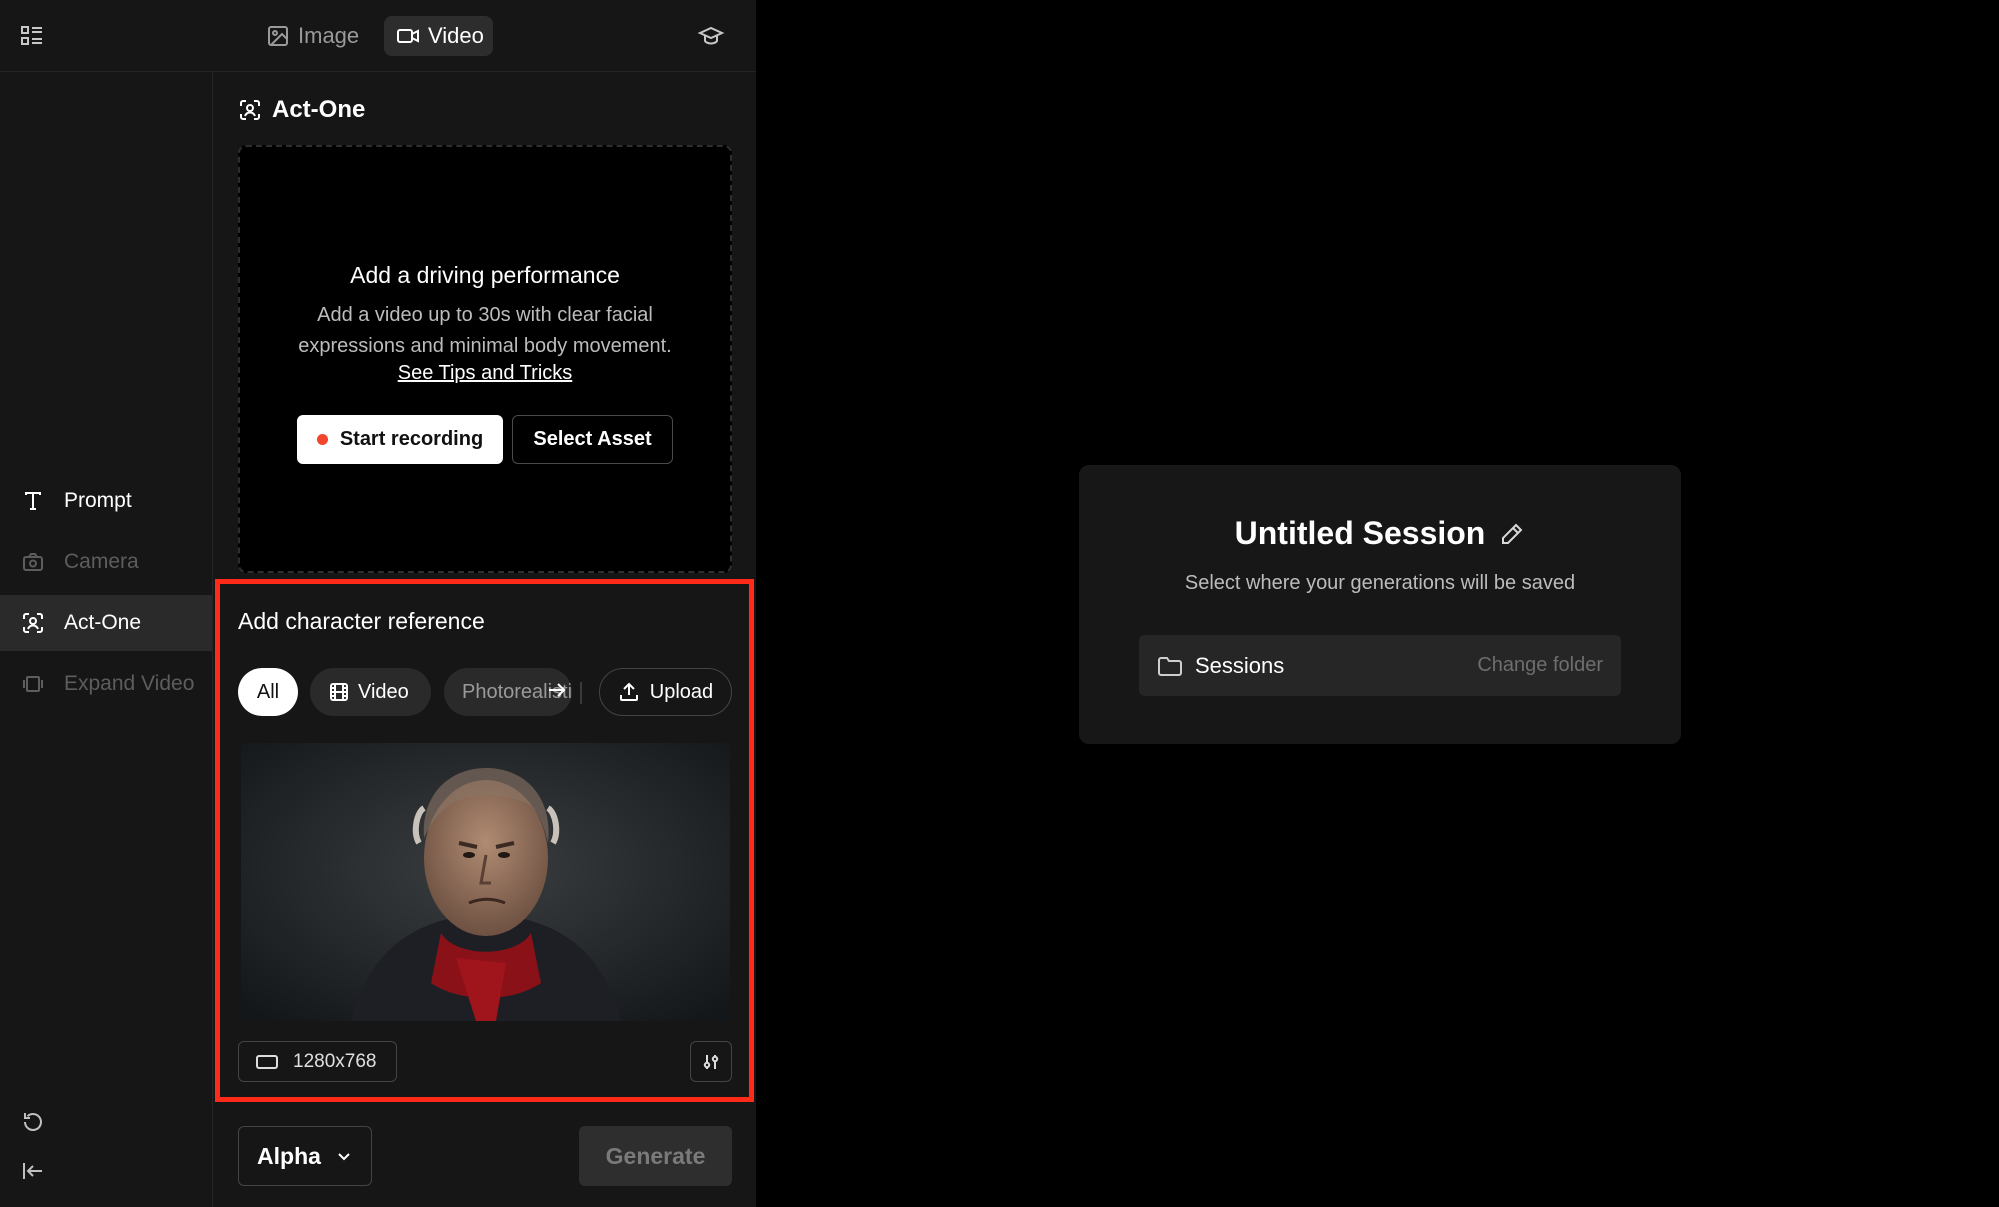 The height and width of the screenshot is (1207, 1999). I want to click on folder-icon, so click(1170, 666).